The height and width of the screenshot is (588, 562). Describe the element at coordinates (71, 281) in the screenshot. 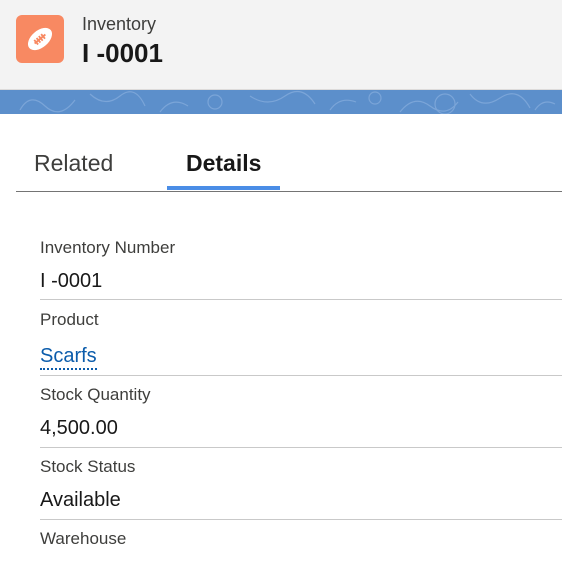

I see `field-value: I -0001` at that location.